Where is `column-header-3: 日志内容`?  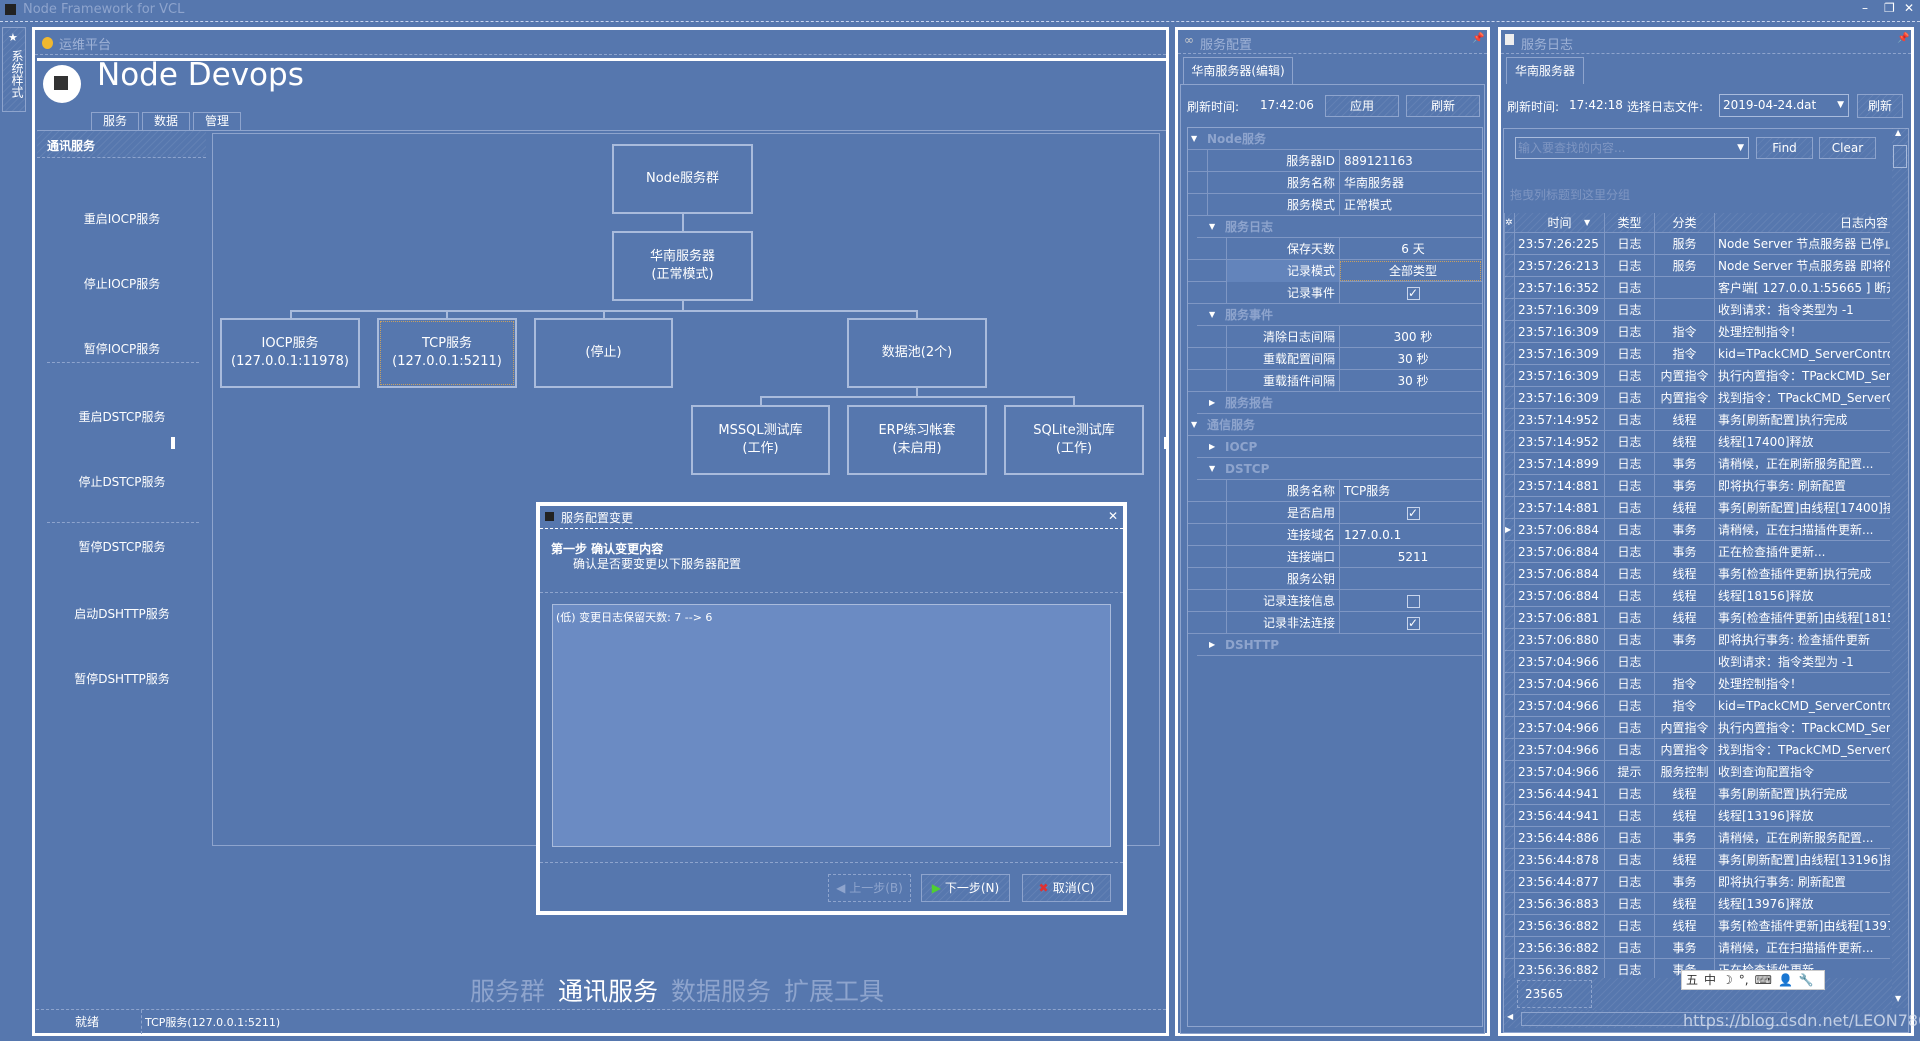 column-header-3: 日志内容 is located at coordinates (1802, 223).